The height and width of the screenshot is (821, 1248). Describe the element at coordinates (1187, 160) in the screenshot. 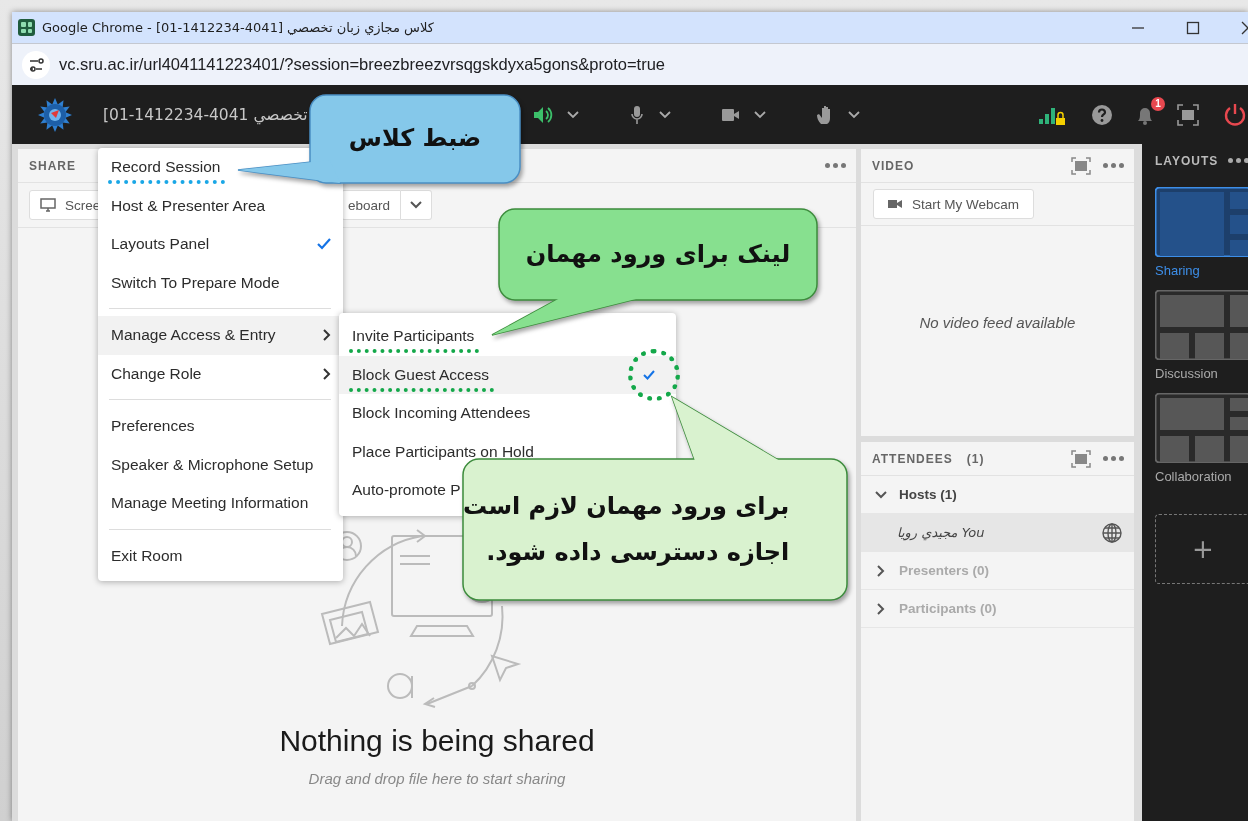

I see `panel-title: LAYOUTS` at that location.